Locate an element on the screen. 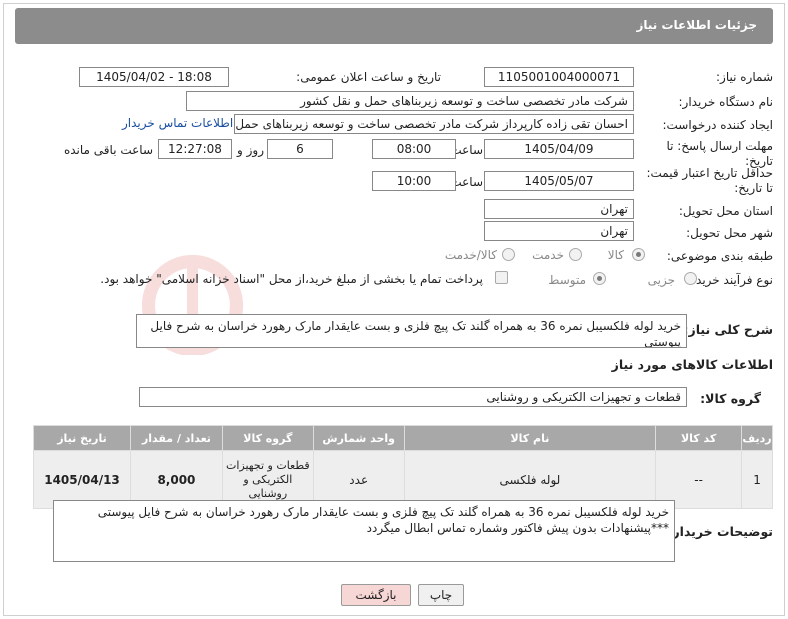 The height and width of the screenshot is (619, 788). validity-label: حداقل تاریخ اعتبار قیمت: تا تاریخ: is located at coordinates (709, 180).